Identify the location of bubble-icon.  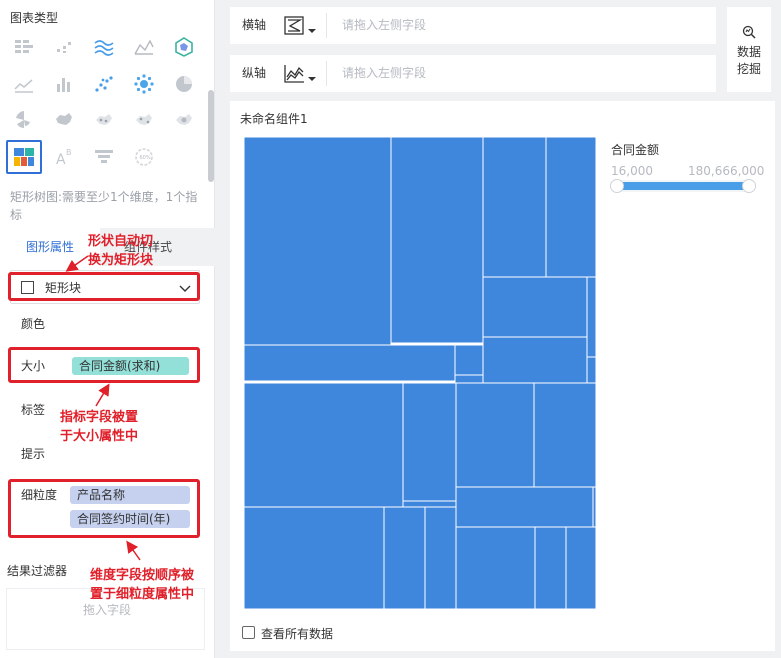
(144, 84).